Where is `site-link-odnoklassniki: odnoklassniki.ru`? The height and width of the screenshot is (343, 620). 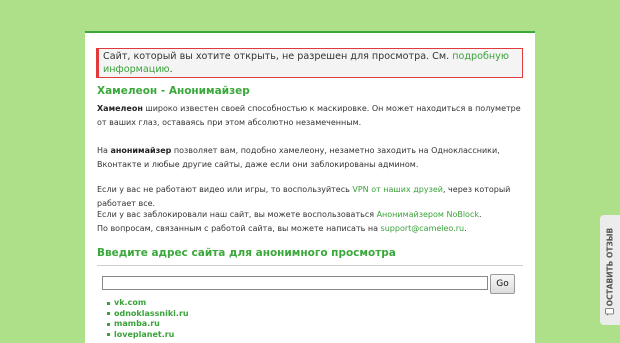 site-link-odnoklassniki: odnoklassniki.ru is located at coordinates (148, 314).